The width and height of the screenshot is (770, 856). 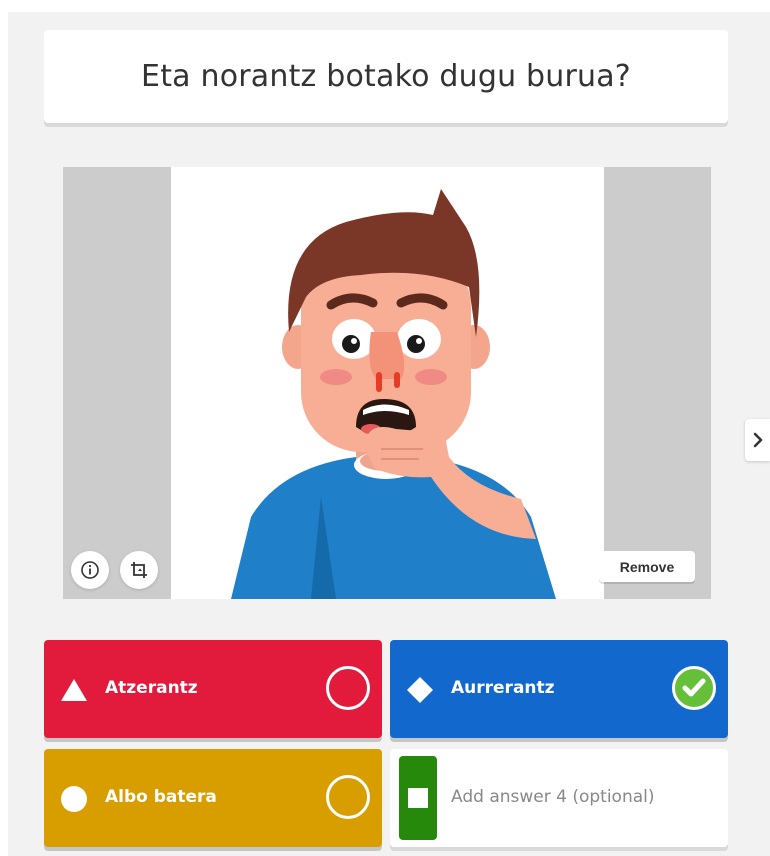 I want to click on crop-icon, so click(x=139, y=570).